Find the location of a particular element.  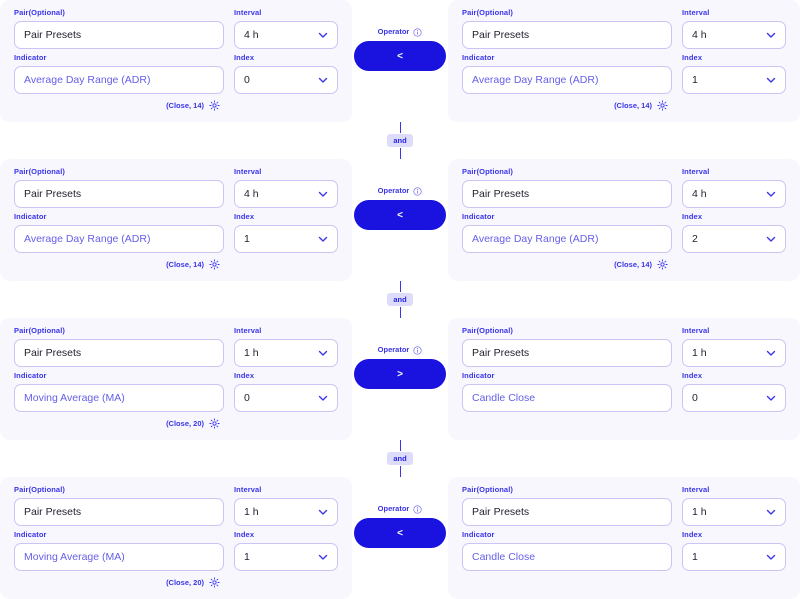

index-value: 0 is located at coordinates (247, 80).